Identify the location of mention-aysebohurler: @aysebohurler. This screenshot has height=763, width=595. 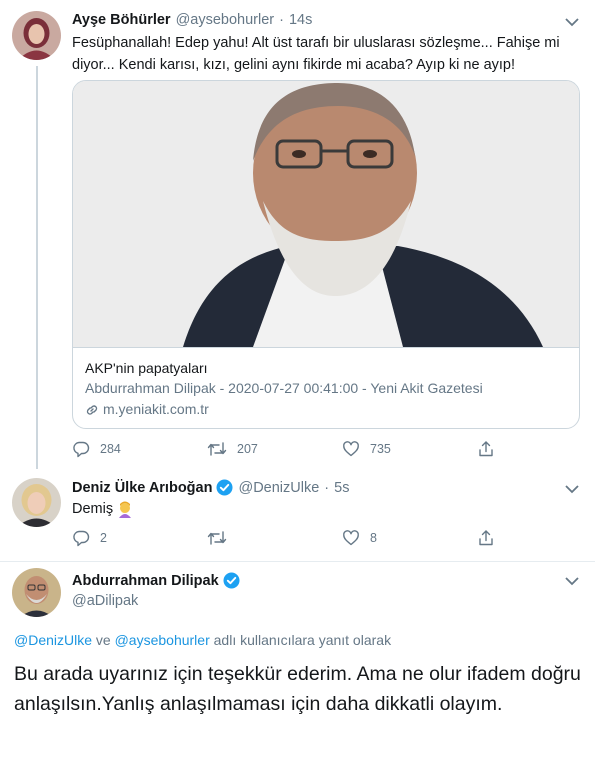
(162, 640).